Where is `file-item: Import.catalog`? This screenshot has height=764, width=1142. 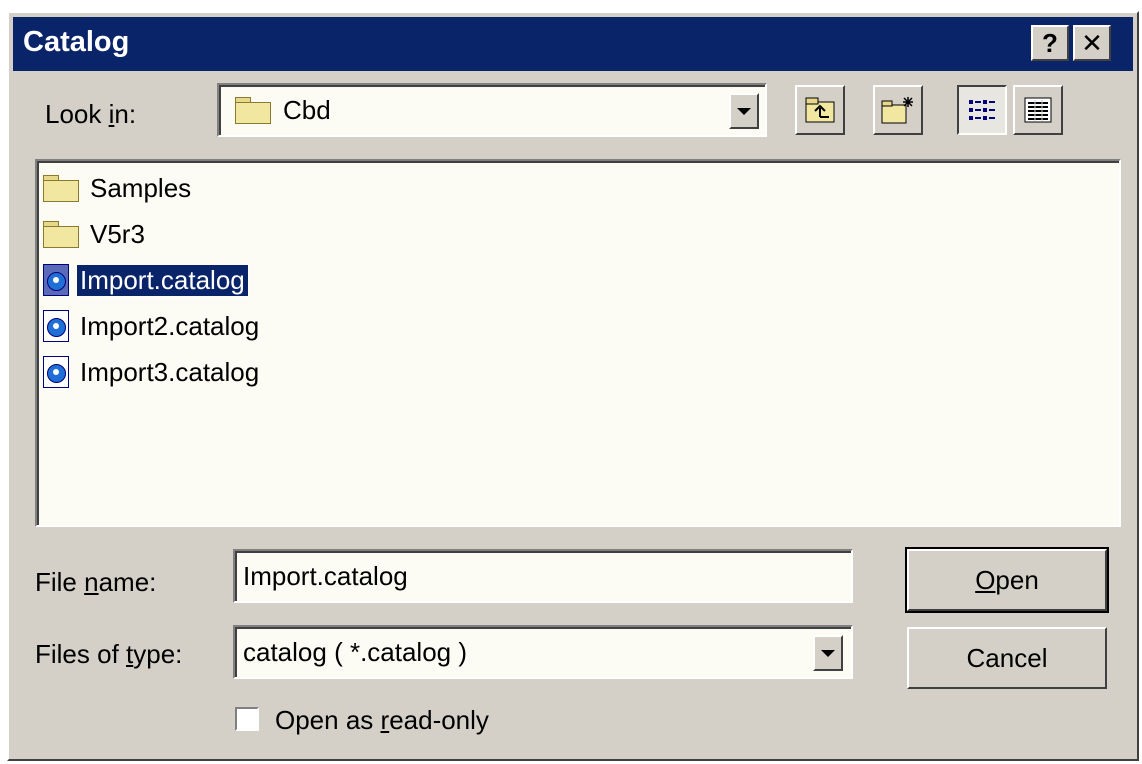 file-item: Import.catalog is located at coordinates (146, 280).